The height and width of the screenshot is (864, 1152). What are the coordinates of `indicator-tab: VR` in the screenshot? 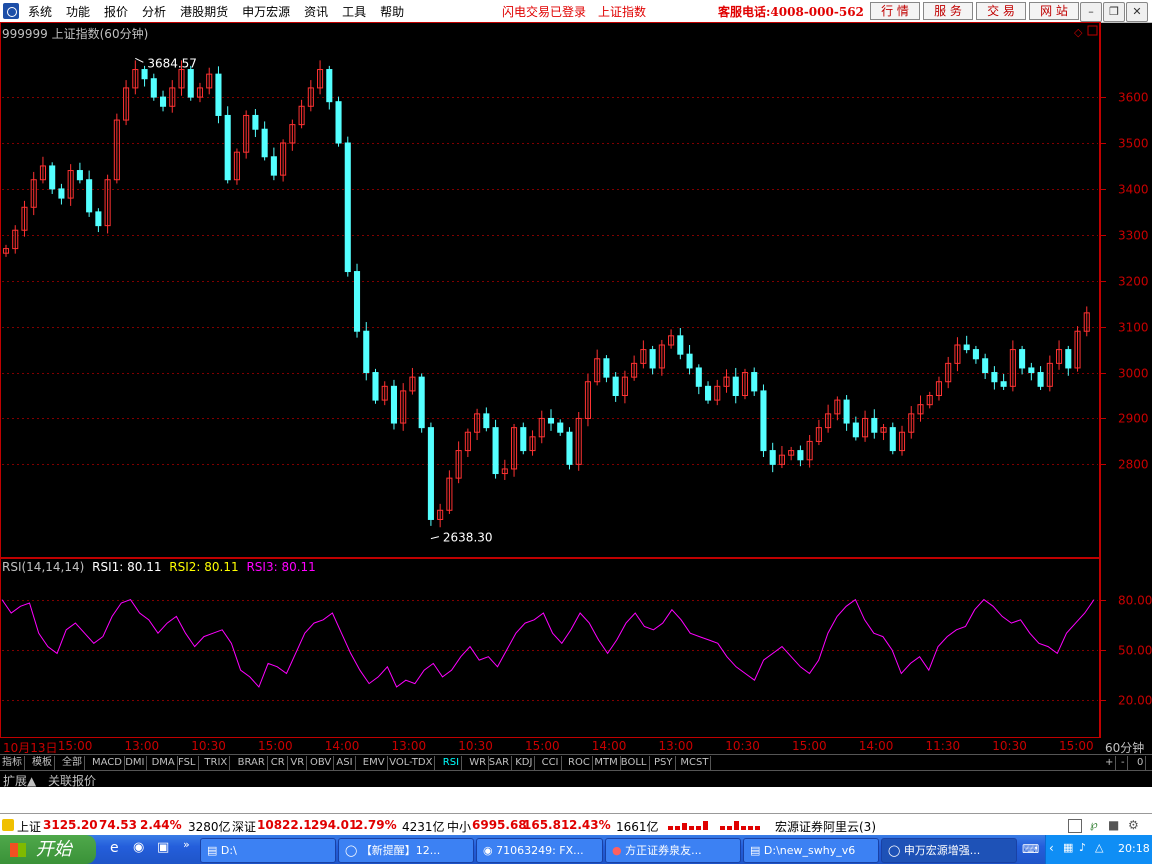 It's located at (298, 763).